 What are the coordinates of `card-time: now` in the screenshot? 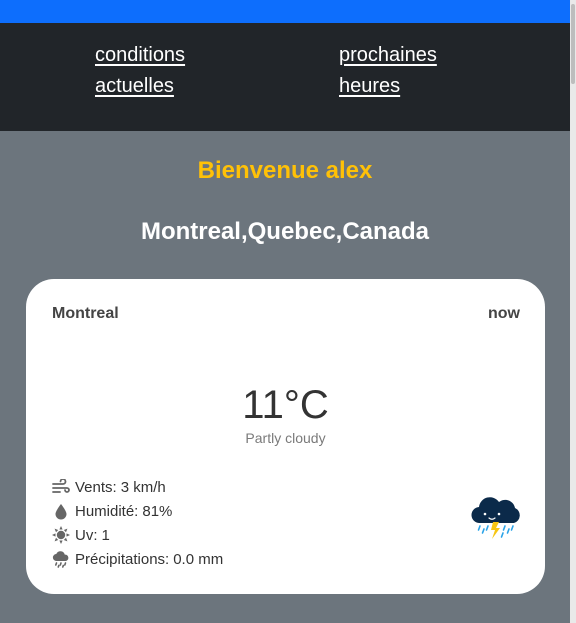 It's located at (504, 313).